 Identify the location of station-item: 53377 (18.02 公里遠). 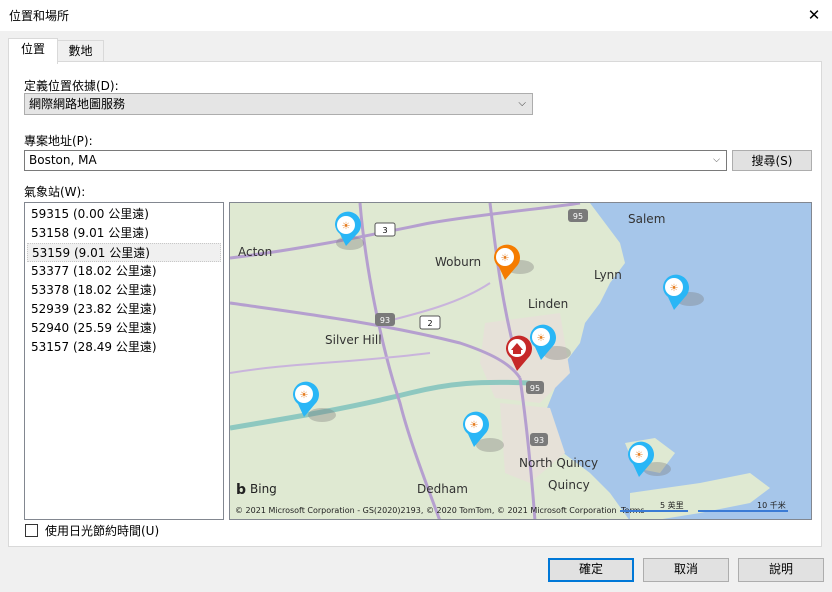
(124, 271).